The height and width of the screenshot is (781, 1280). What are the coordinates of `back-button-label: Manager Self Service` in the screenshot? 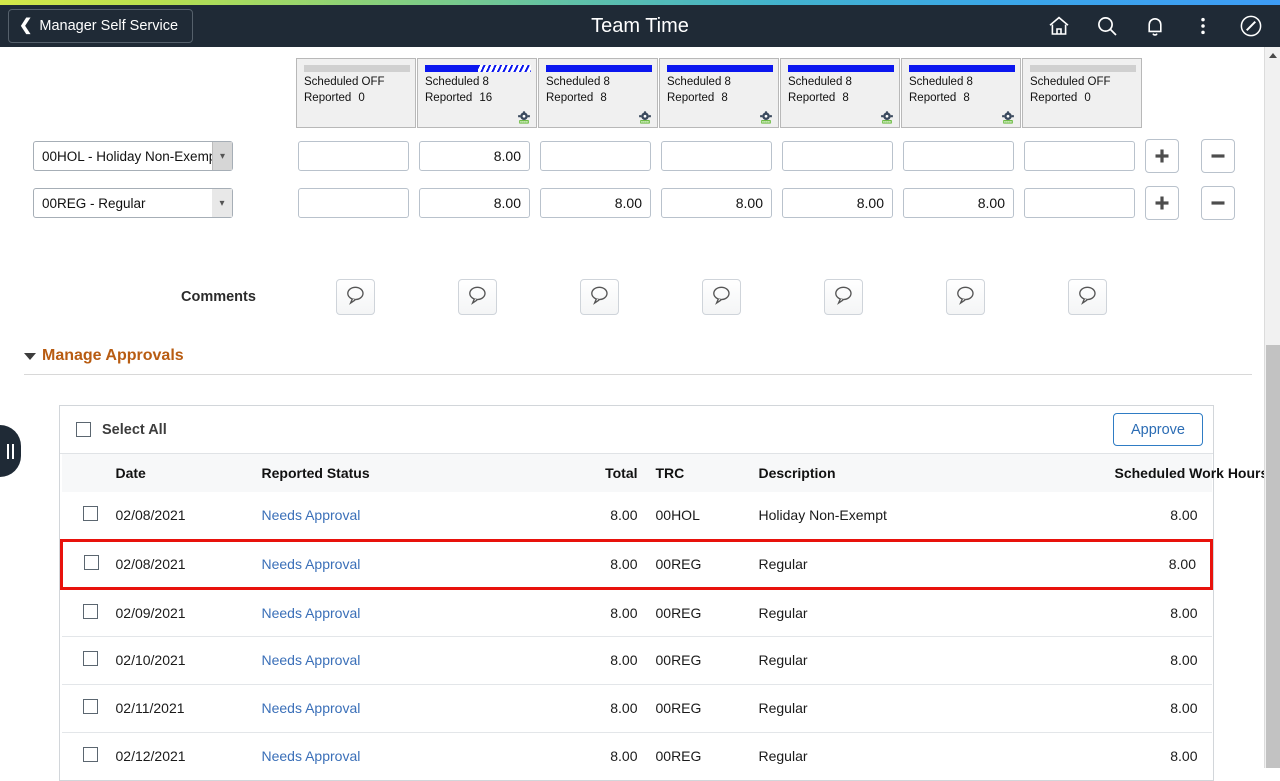 It's located at (109, 26).